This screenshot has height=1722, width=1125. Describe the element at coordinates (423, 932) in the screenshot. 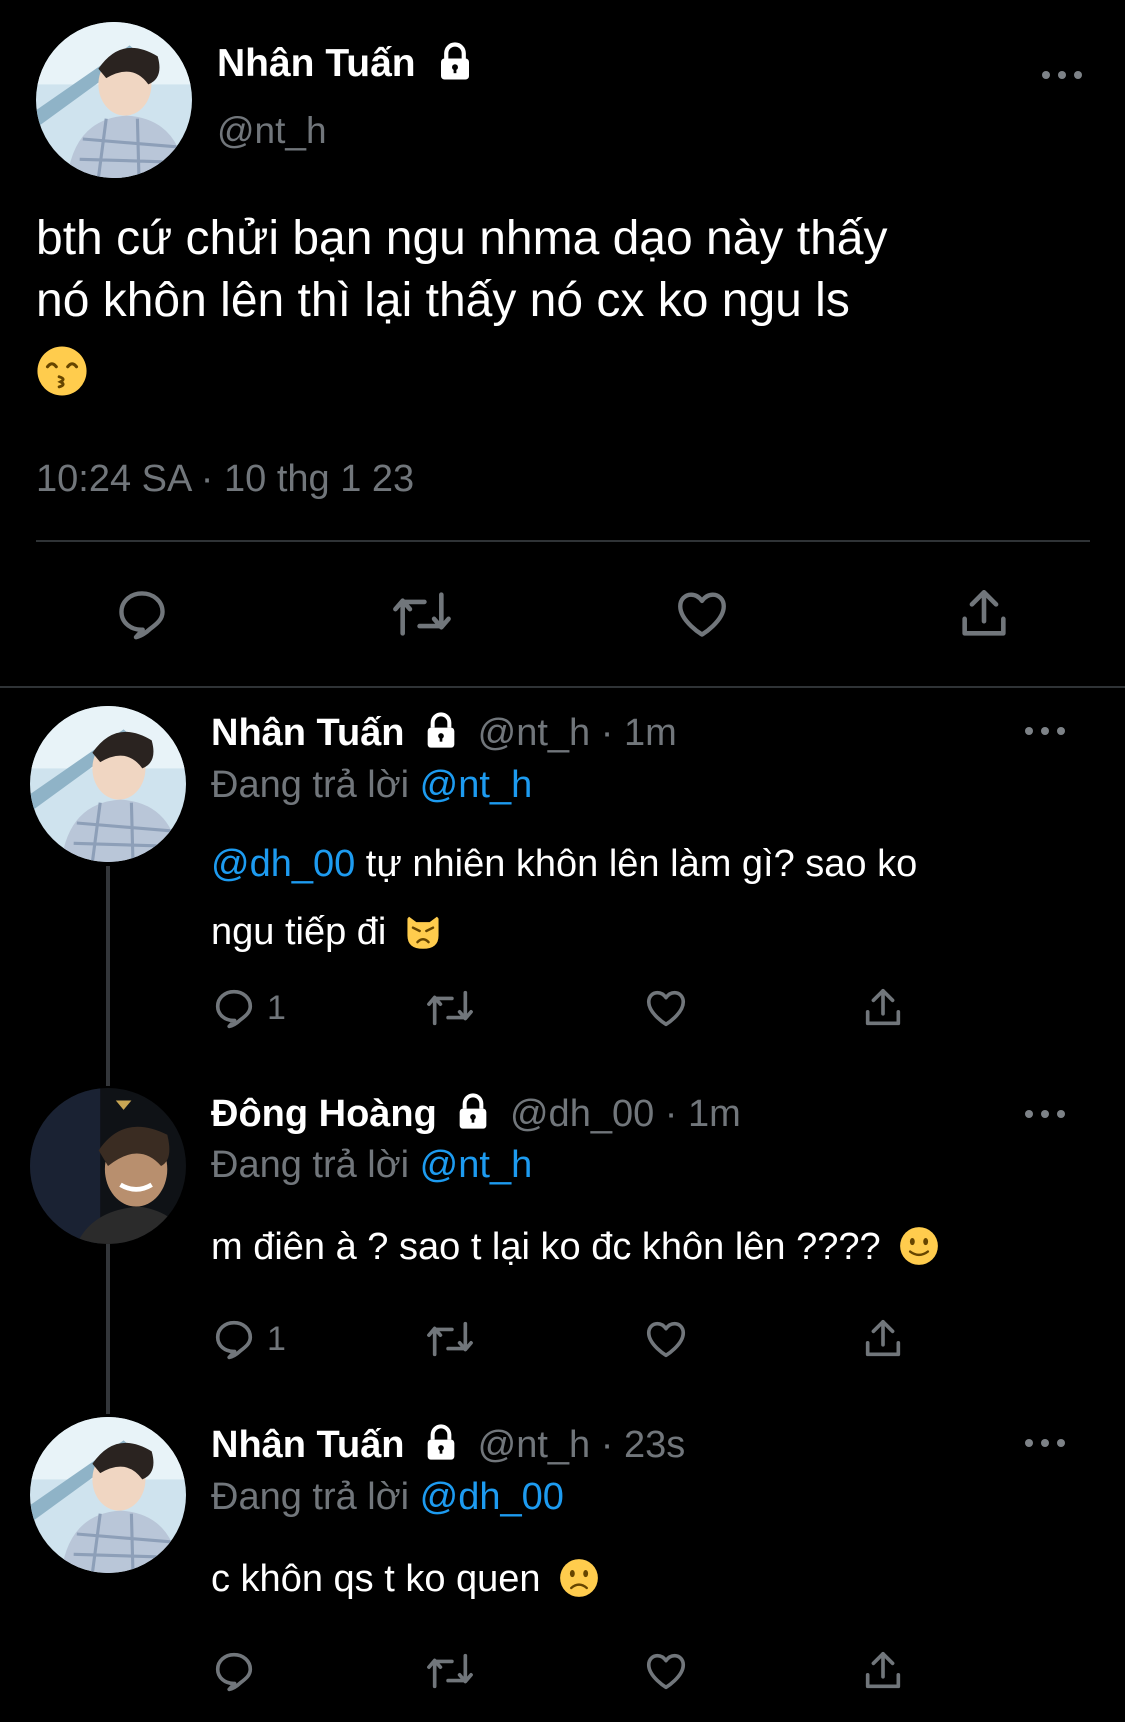

I see `pouting-cat-emoji` at that location.